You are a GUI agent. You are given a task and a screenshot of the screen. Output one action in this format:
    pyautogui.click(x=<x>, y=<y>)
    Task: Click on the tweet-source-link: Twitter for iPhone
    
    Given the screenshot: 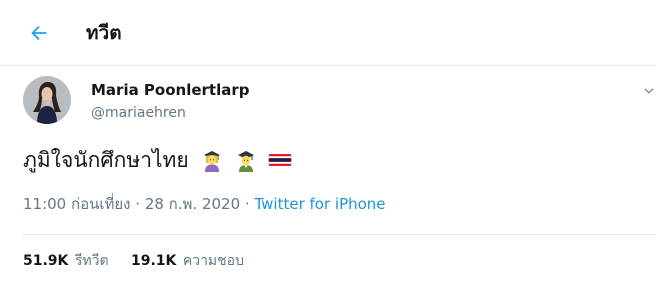 What is the action you would take?
    pyautogui.click(x=319, y=204)
    